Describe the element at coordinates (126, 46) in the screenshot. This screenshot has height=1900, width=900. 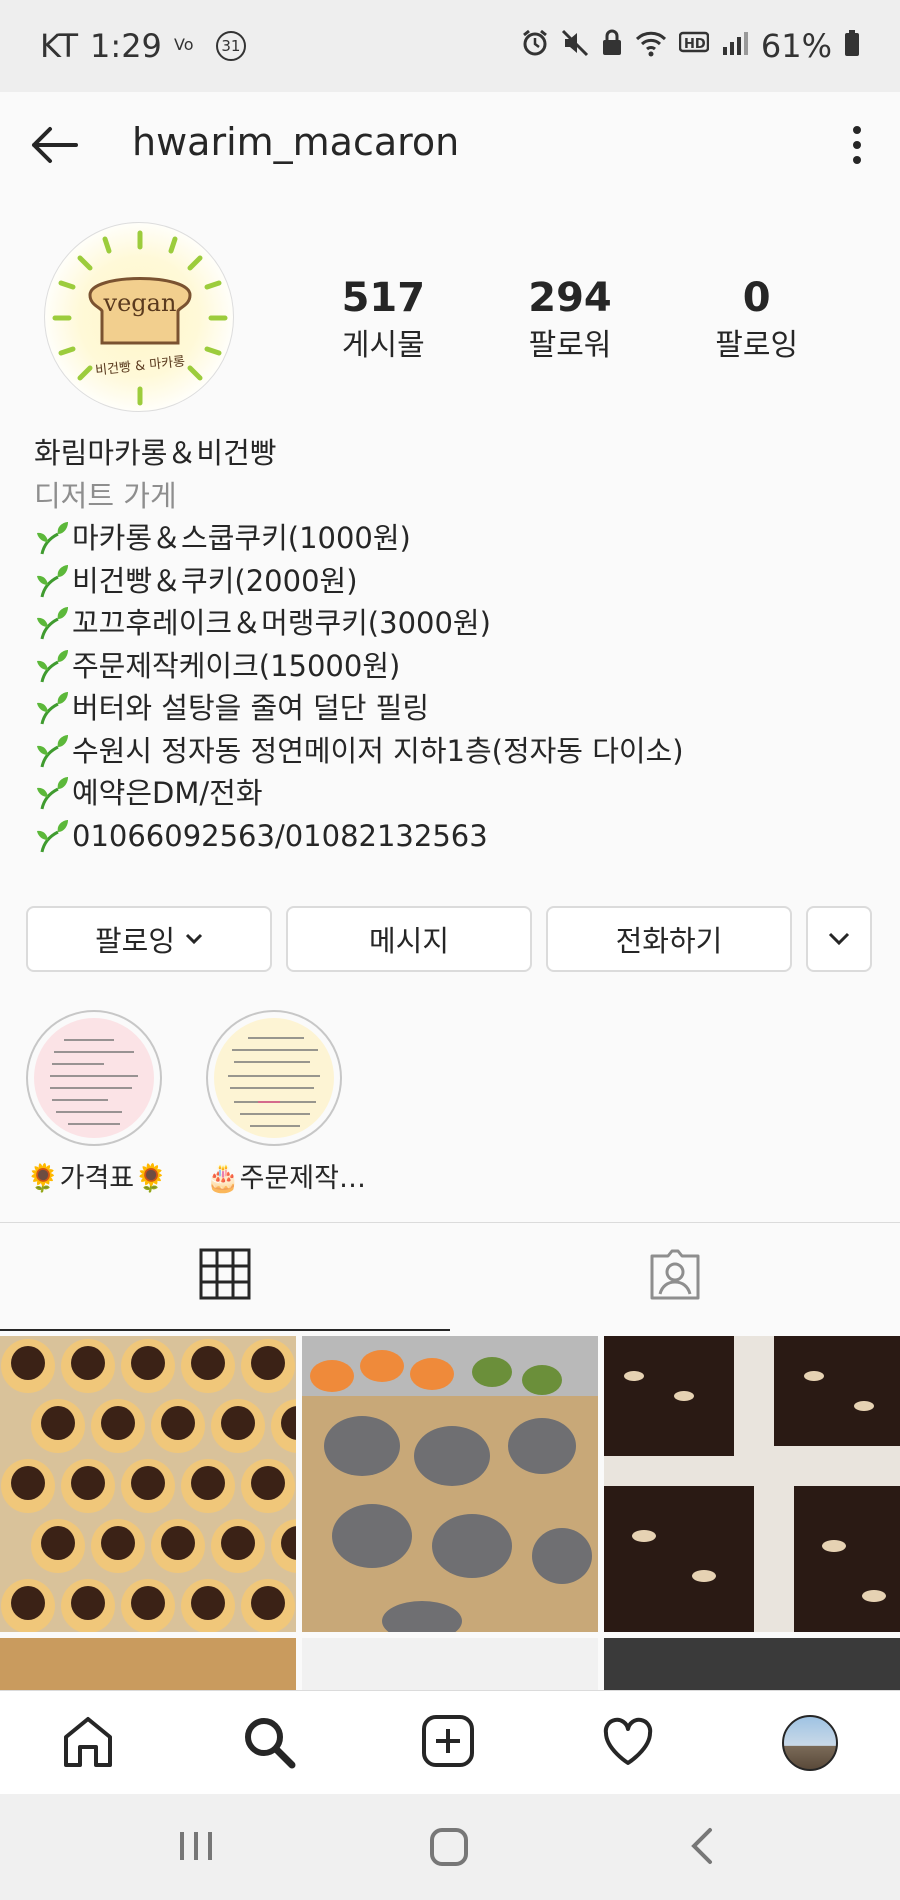
I see `clock: 1:29` at that location.